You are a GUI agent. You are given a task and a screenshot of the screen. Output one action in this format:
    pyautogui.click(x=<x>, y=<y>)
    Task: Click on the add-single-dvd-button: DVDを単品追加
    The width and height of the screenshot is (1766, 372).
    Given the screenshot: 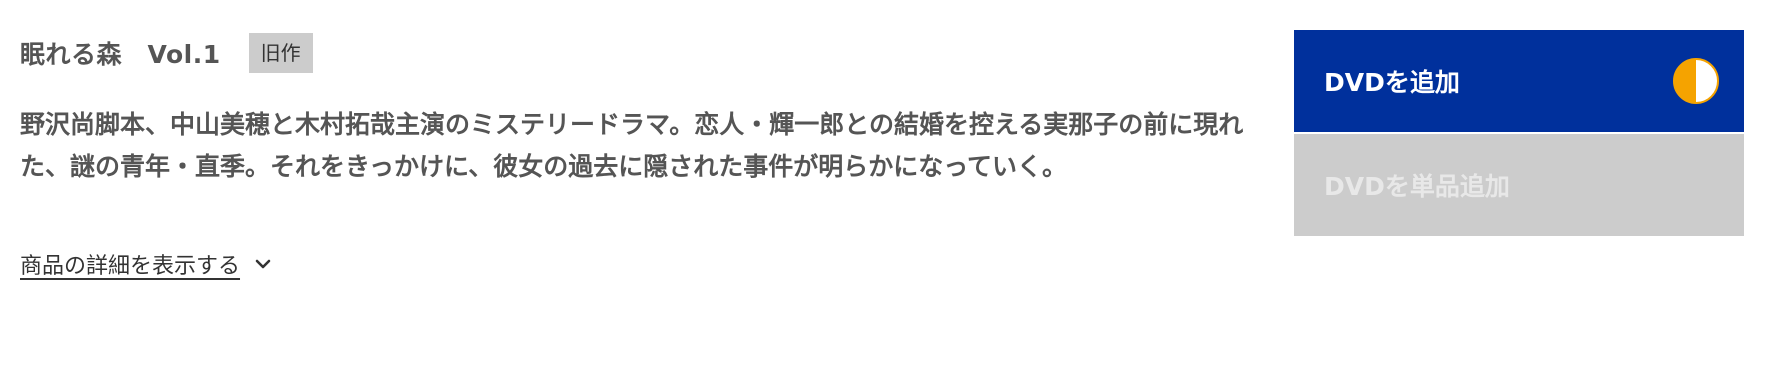 What is the action you would take?
    pyautogui.click(x=1519, y=185)
    